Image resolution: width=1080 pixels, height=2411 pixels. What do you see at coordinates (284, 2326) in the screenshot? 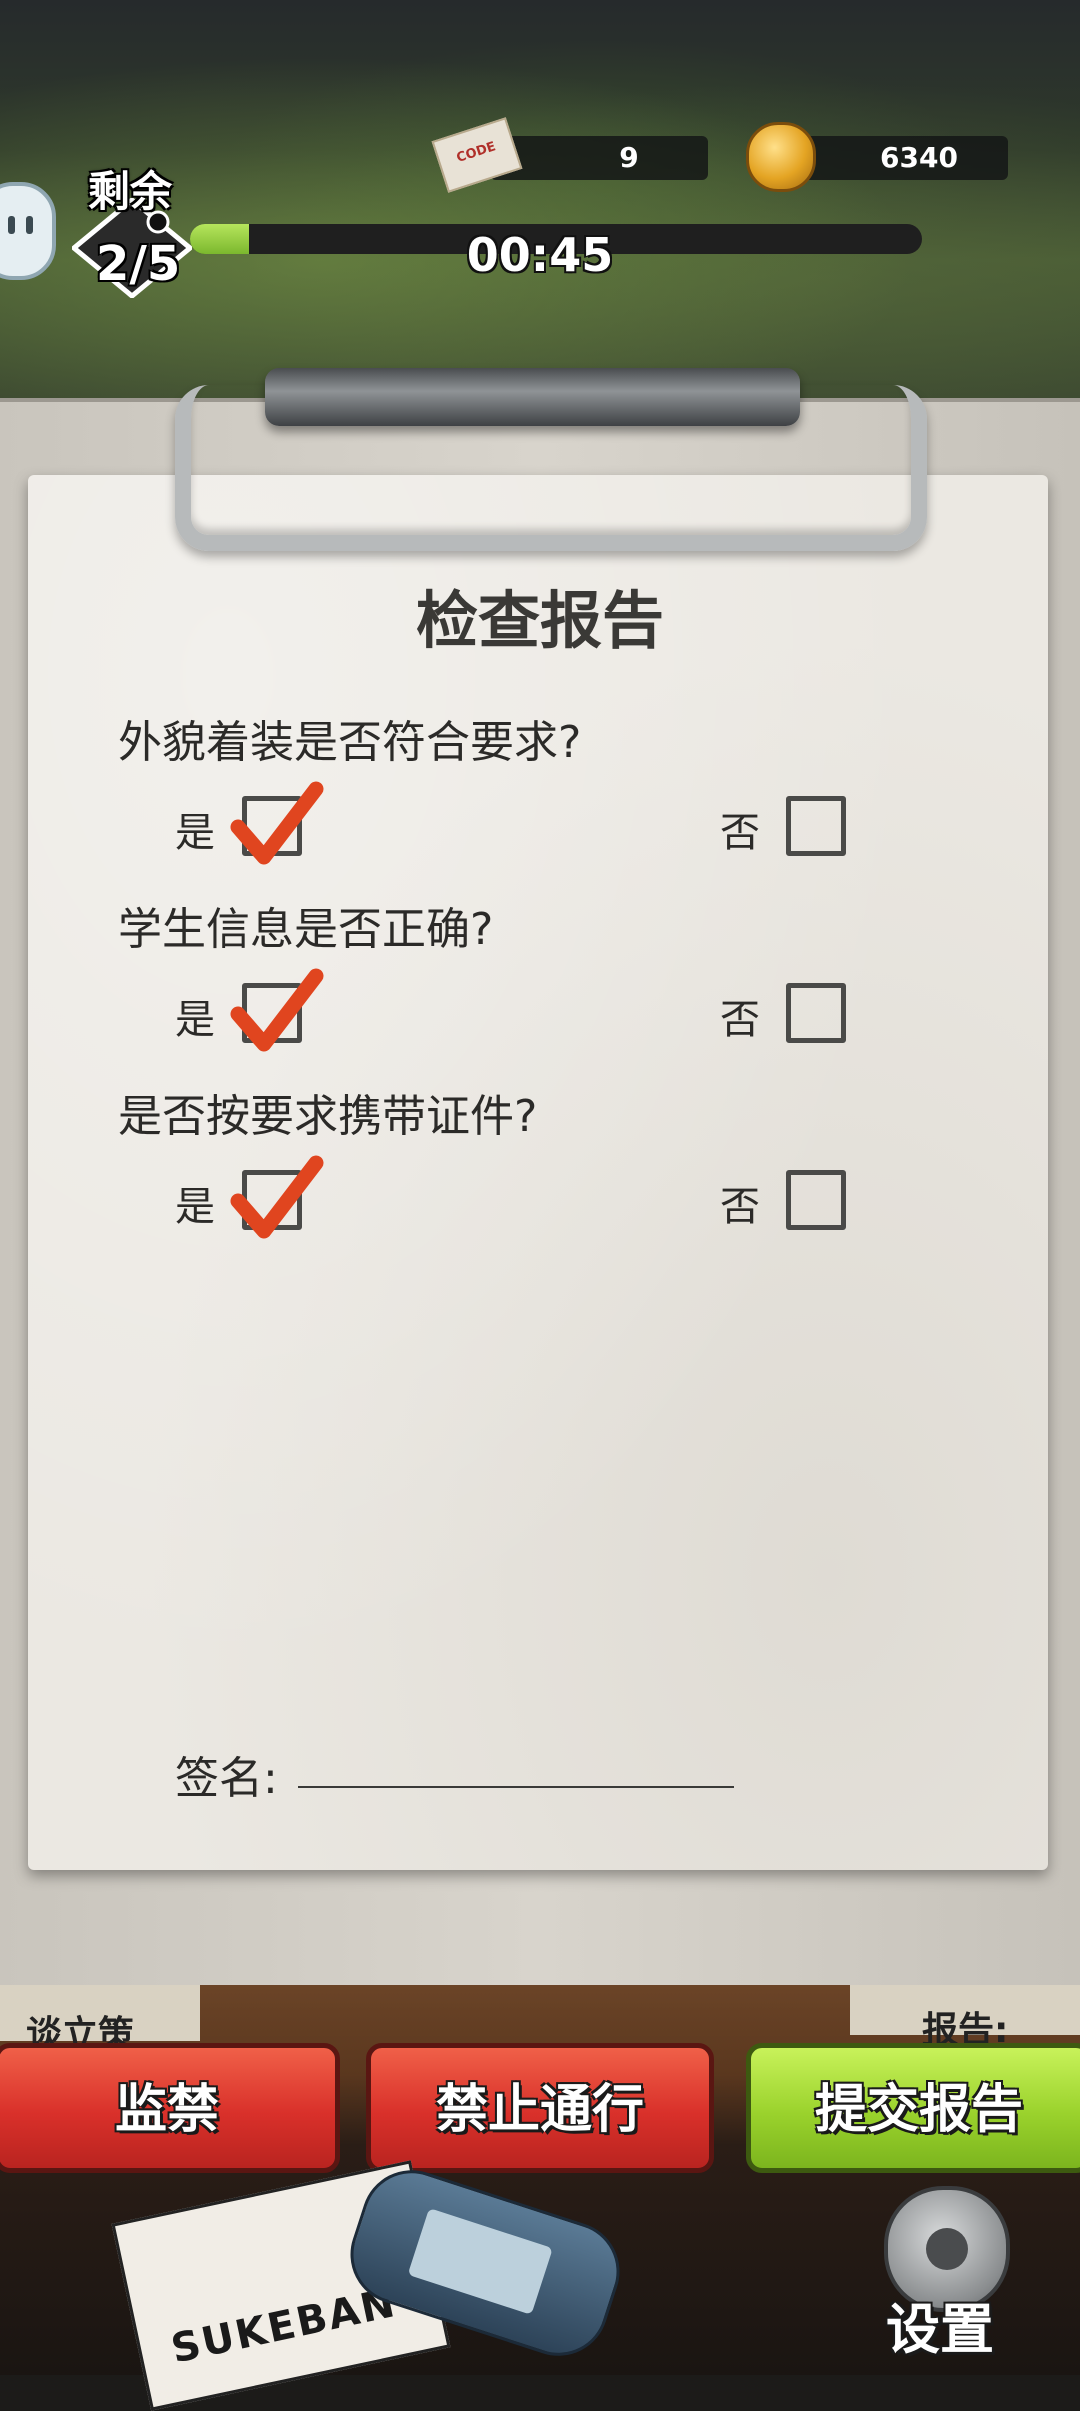
I see `magazine-title: SUKEBAN` at bounding box center [284, 2326].